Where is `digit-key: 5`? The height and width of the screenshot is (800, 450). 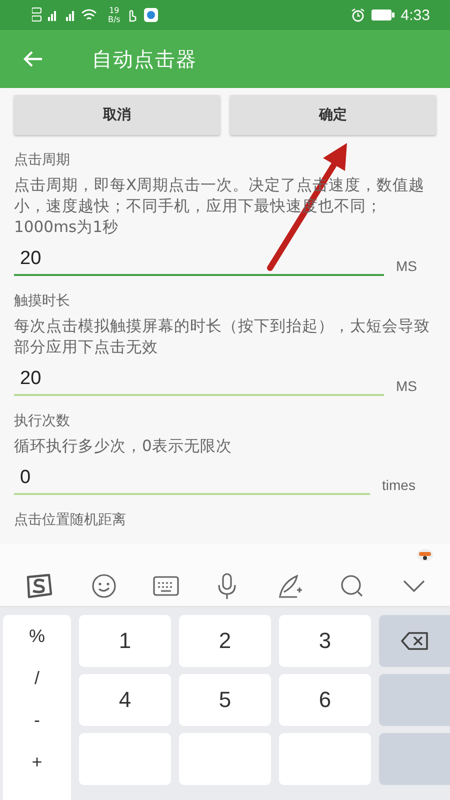 digit-key: 5 is located at coordinates (225, 700).